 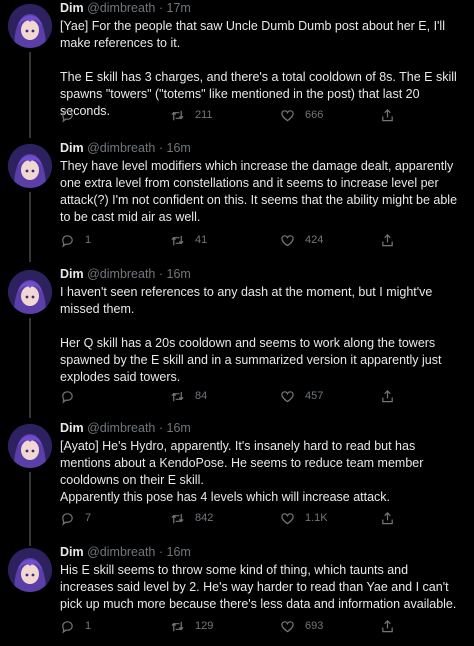 I want to click on tweet-actions: 84 457, so click(x=240, y=396).